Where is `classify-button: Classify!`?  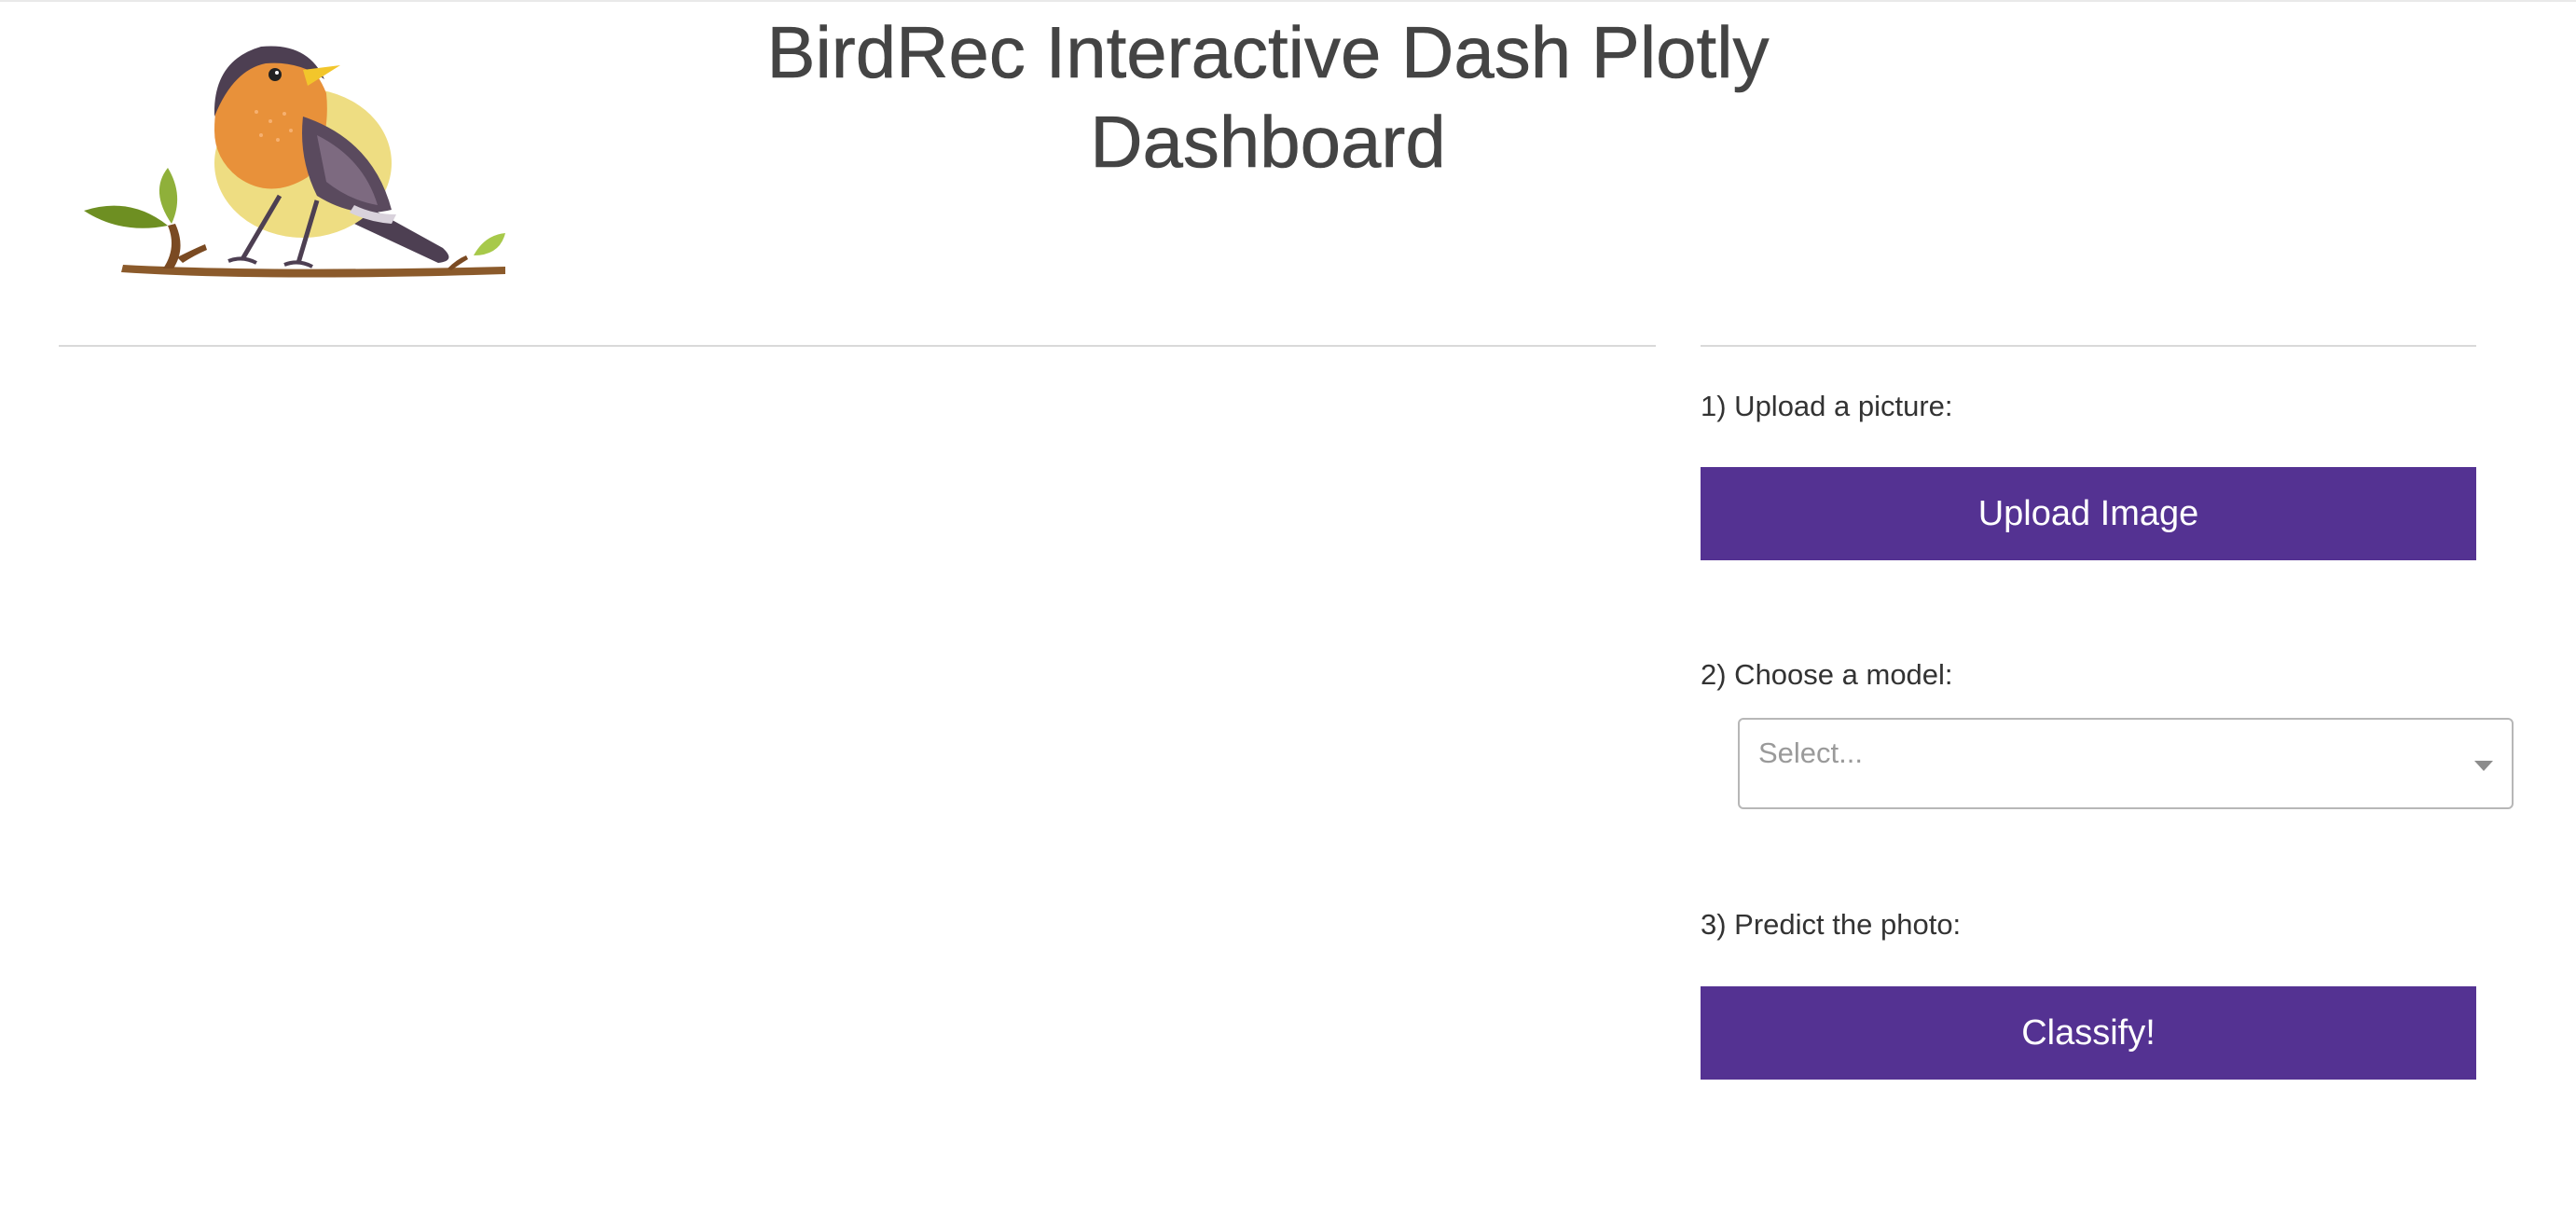
classify-button: Classify! is located at coordinates (2088, 1033).